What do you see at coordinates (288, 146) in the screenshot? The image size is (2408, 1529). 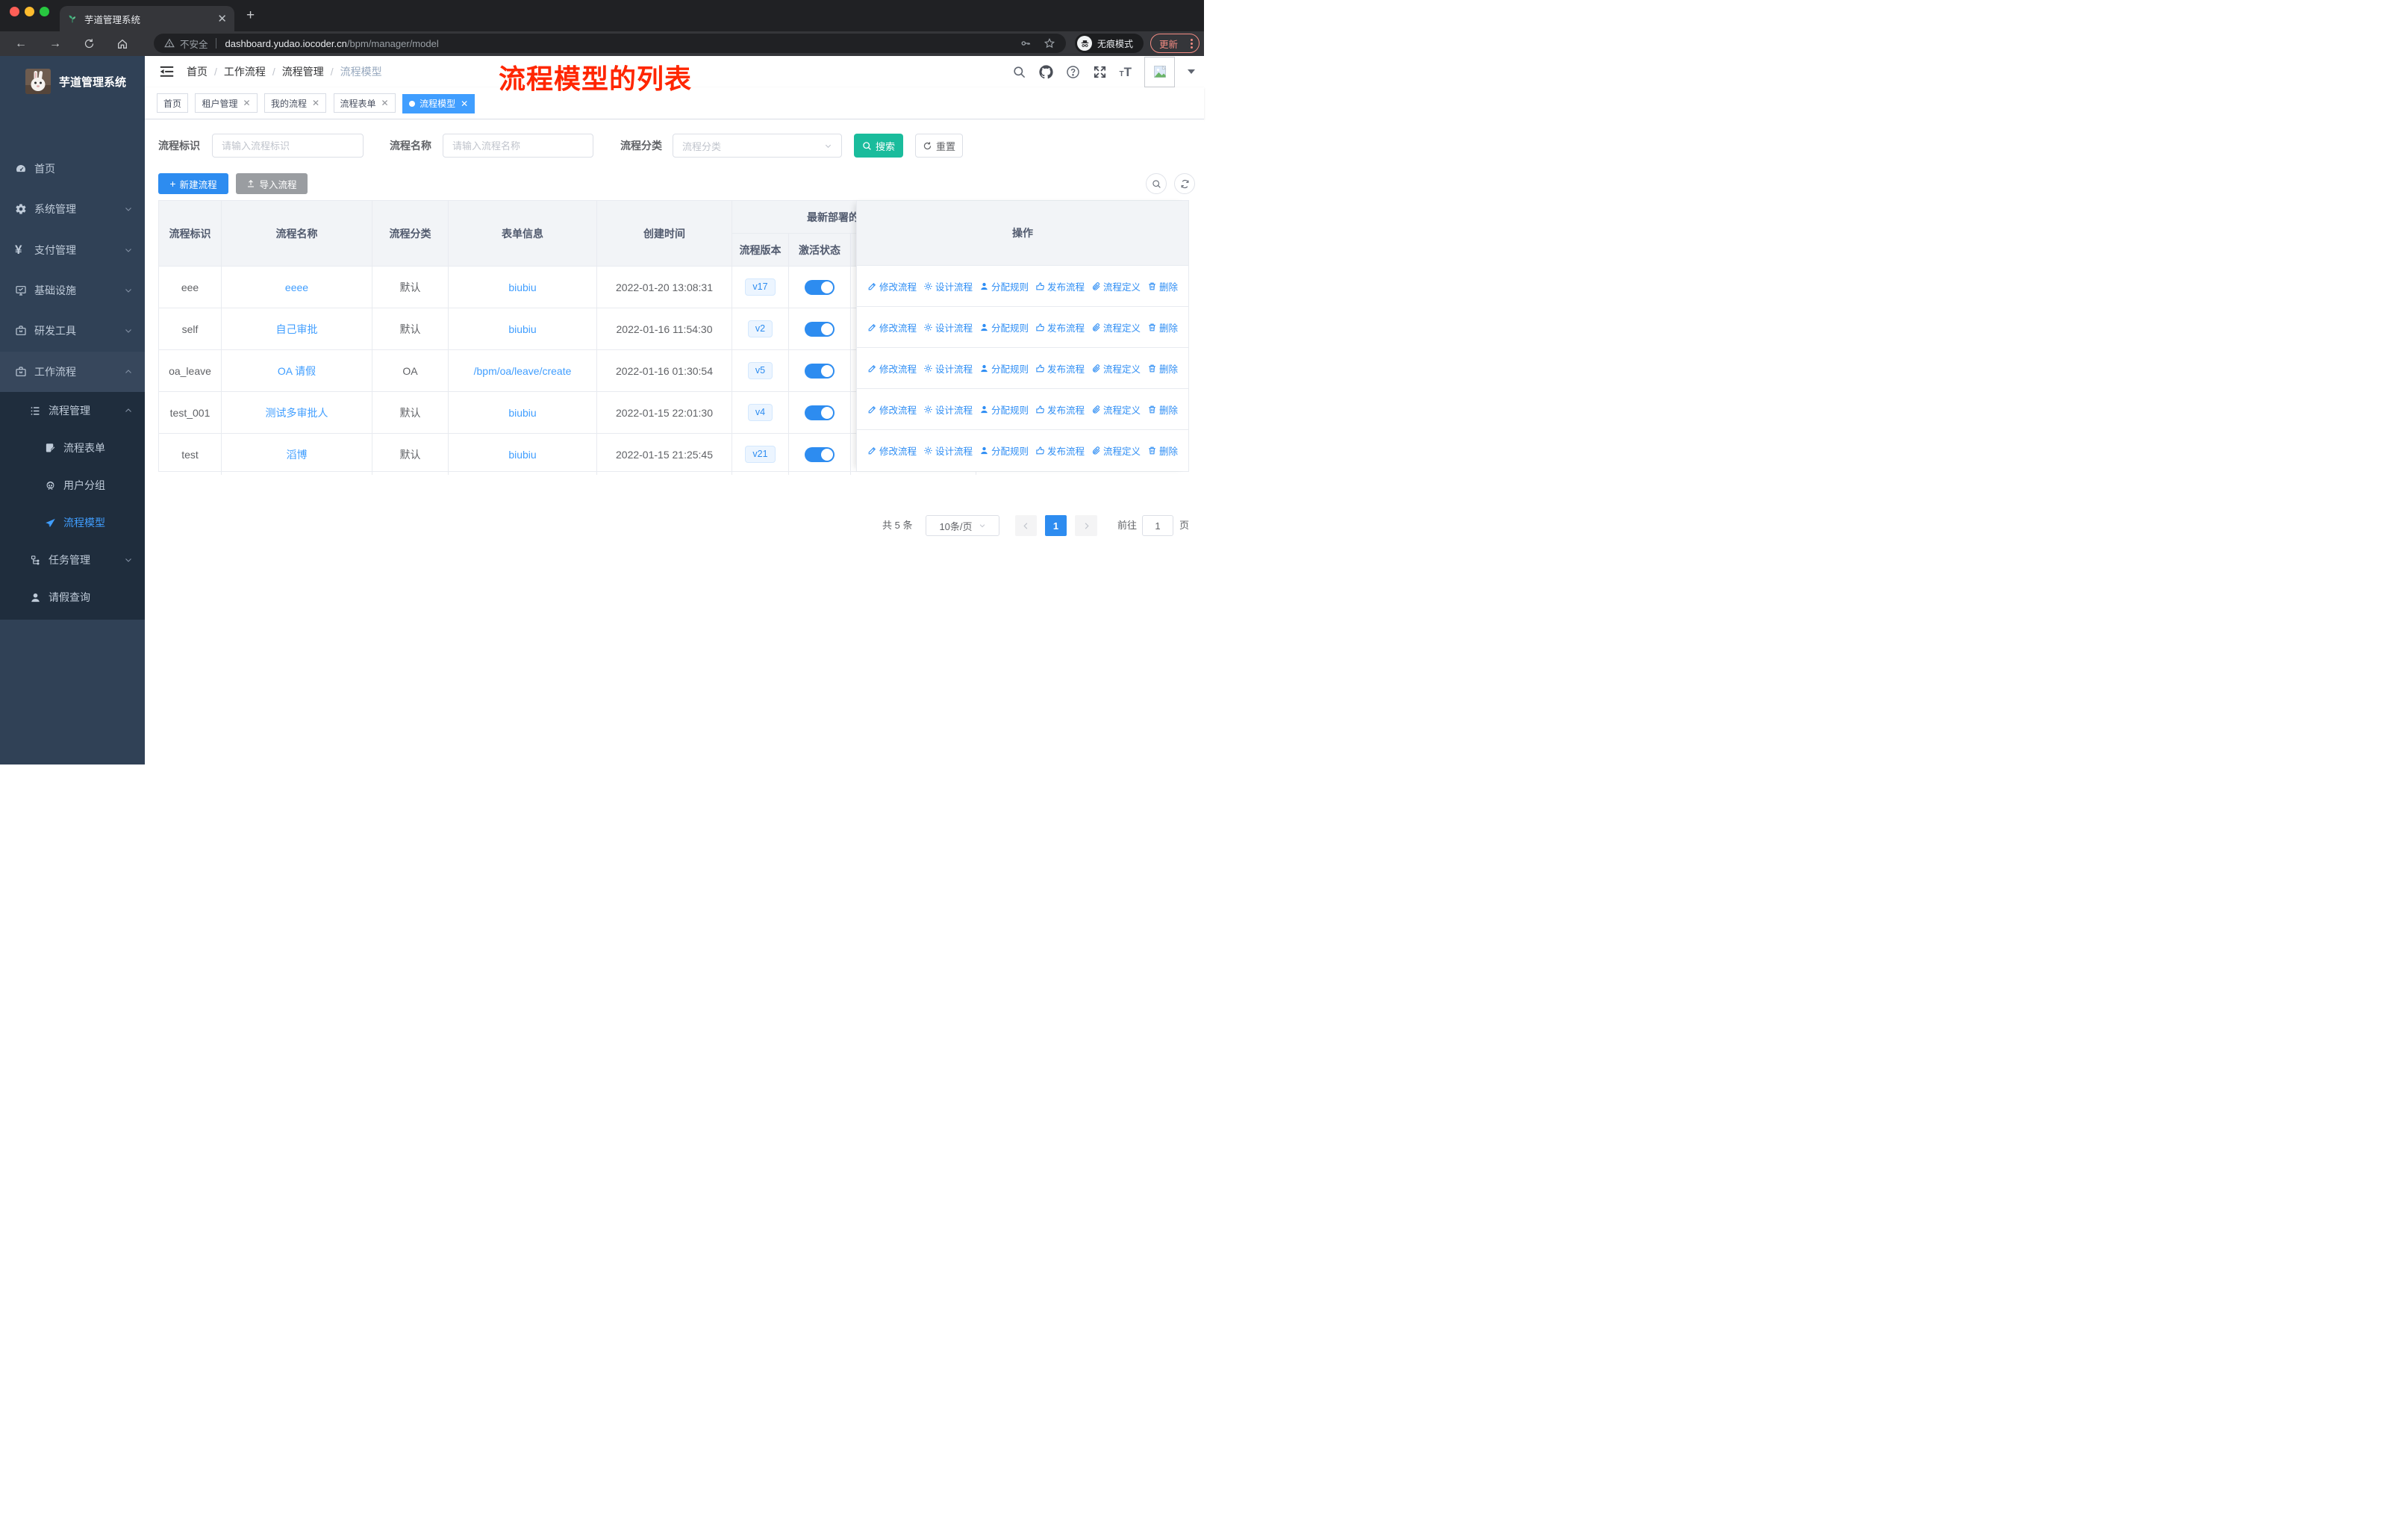 I see `process-key-input` at bounding box center [288, 146].